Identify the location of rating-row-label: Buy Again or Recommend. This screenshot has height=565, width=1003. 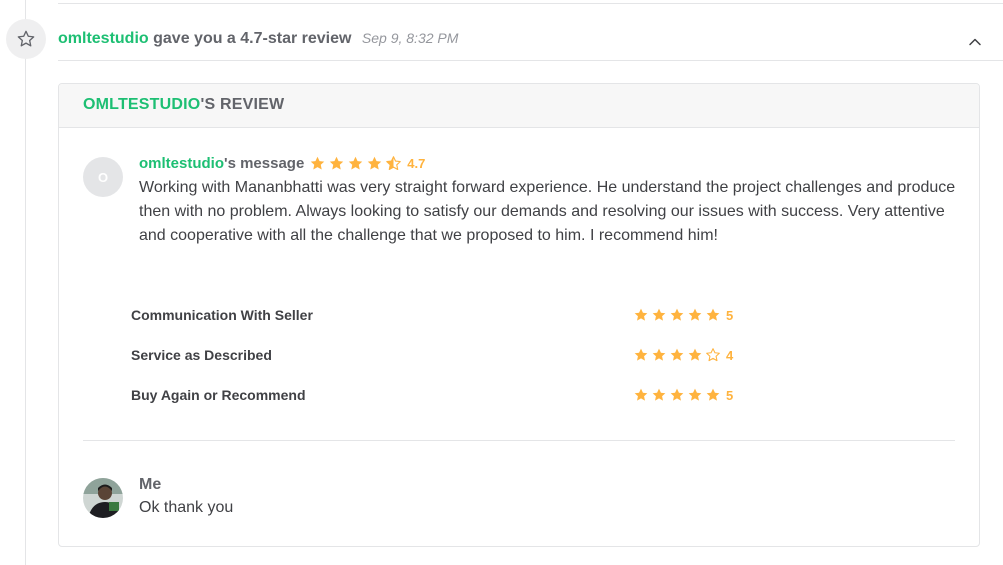
(218, 395).